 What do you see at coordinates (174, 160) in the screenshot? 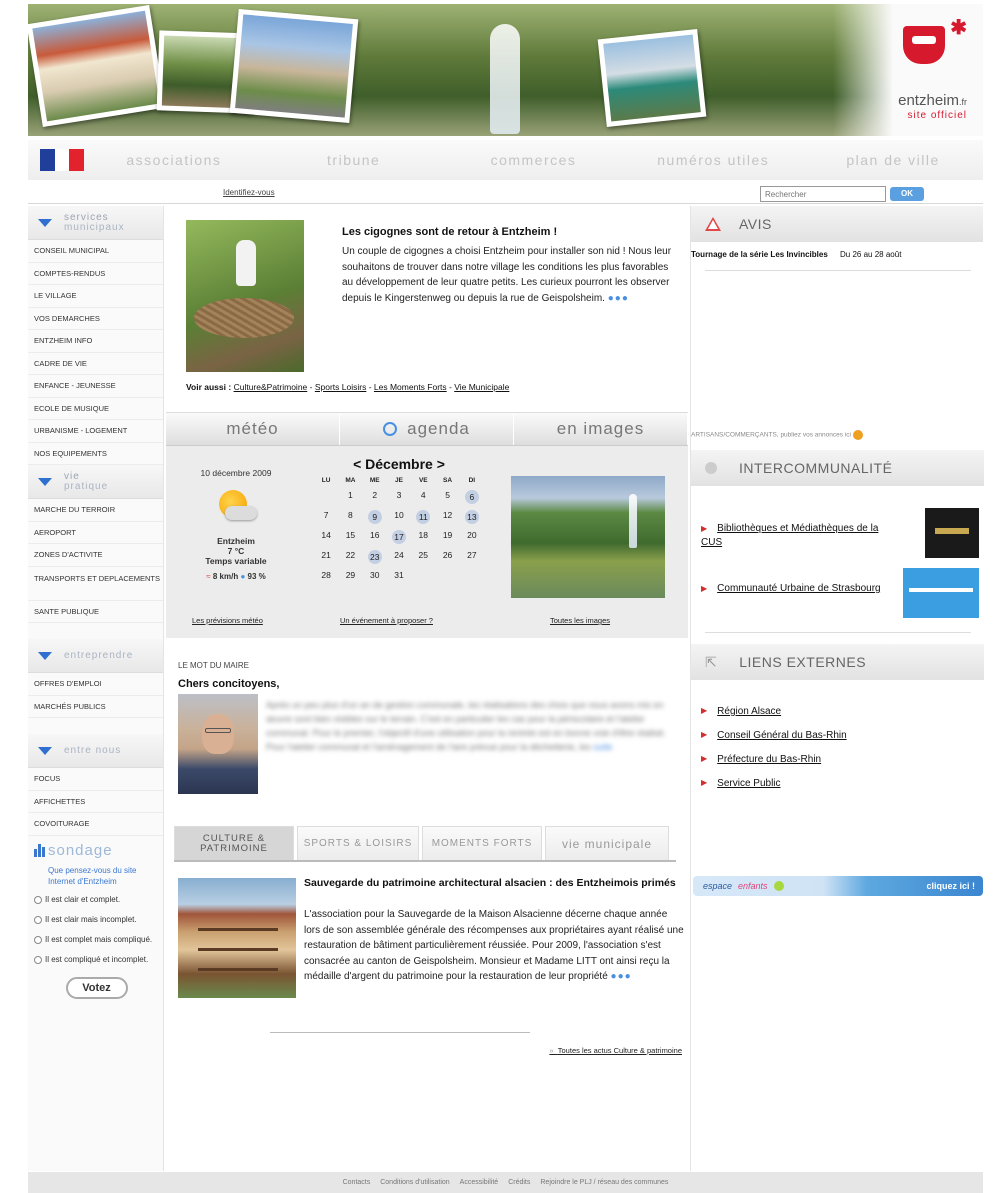
I see `nav-item-associations: associations` at bounding box center [174, 160].